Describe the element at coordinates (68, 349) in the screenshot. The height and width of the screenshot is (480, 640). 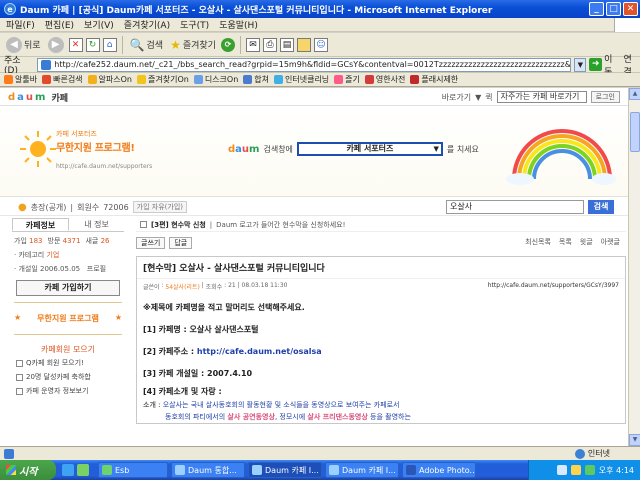
I see `member-section-title: 카페회원 모으기` at that location.